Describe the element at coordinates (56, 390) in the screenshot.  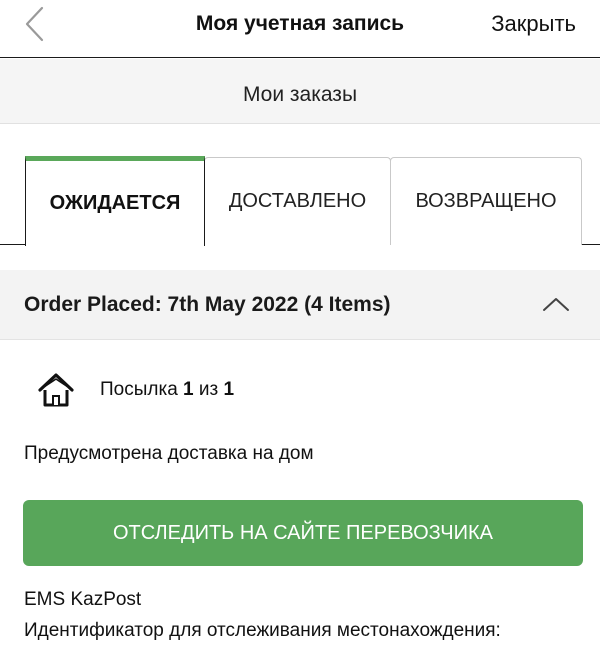
I see `house-icon` at that location.